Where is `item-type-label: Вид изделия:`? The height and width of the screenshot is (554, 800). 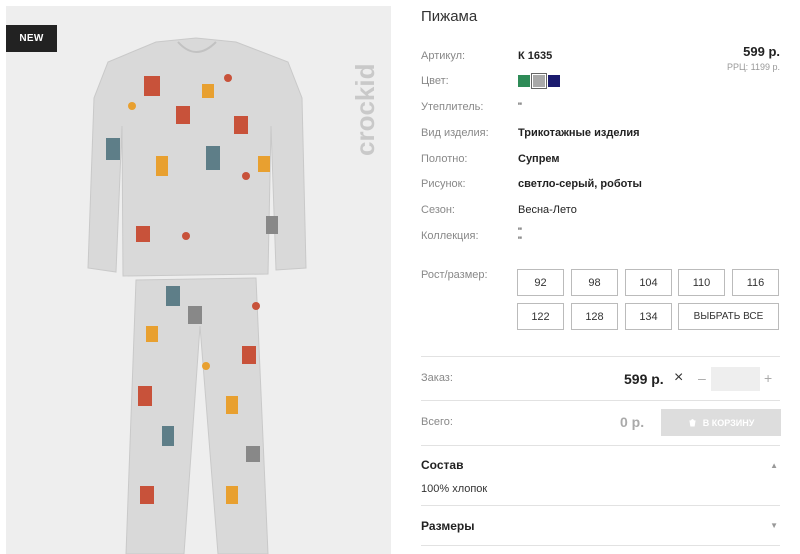 item-type-label: Вид изделия: is located at coordinates (455, 133).